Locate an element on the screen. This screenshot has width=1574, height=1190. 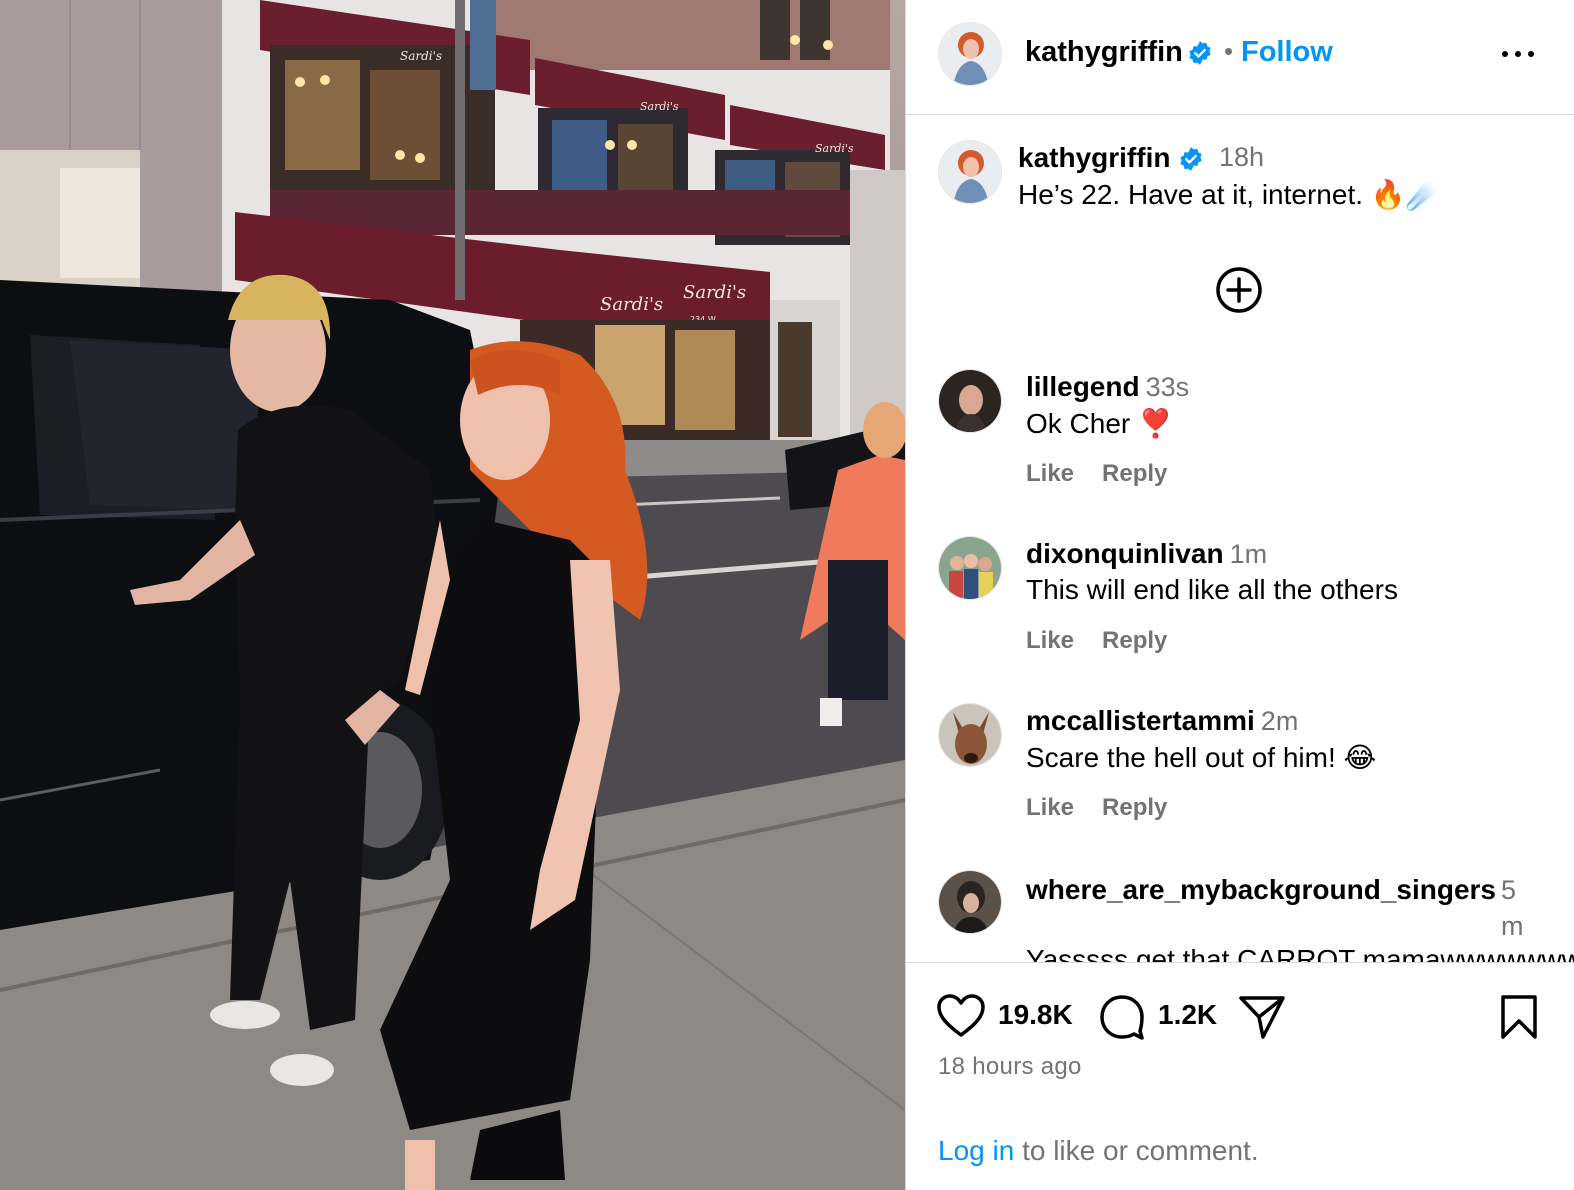
comment-item: lillegend 33s Ok Cher ❣️ Like Reply is located at coordinates (1240, 452).